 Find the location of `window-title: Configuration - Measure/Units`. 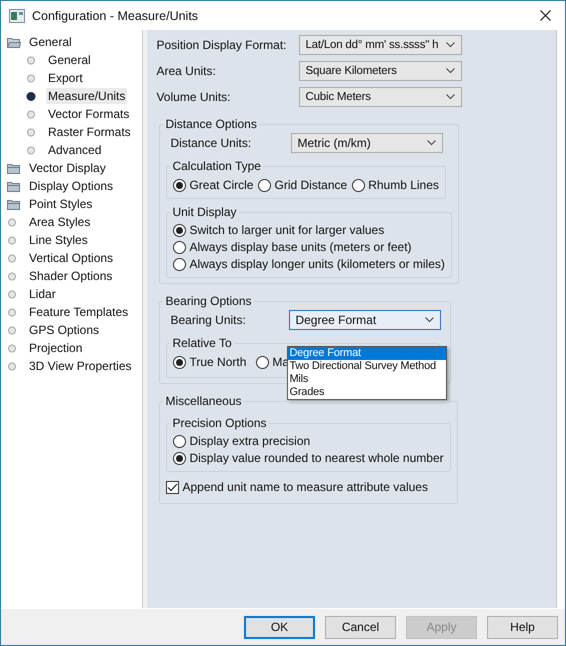

window-title: Configuration - Measure/Units is located at coordinates (115, 15).